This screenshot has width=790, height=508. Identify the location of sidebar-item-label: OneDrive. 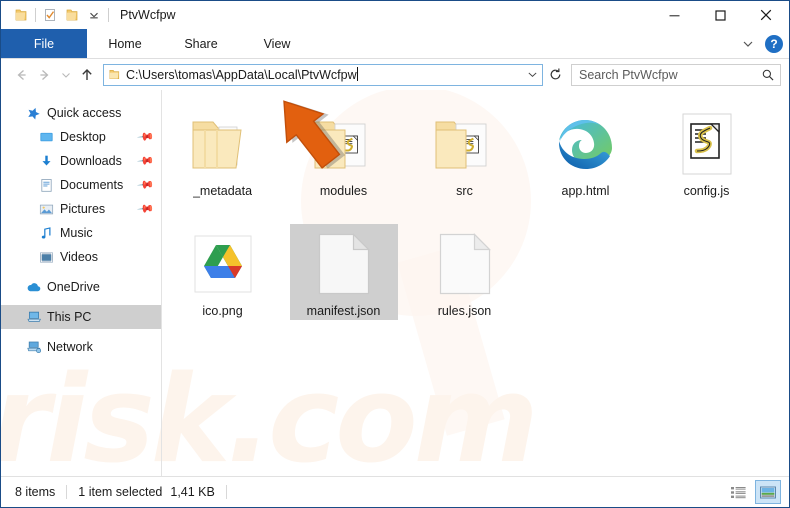
(73, 287).